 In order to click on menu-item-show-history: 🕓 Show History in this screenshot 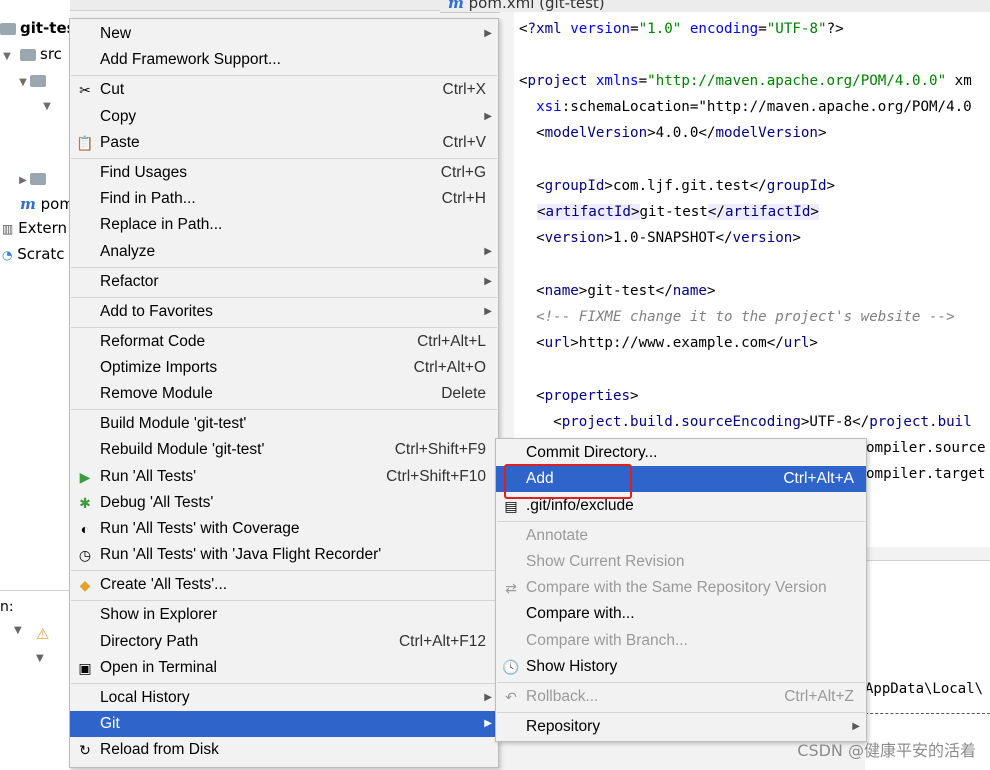, I will do `click(681, 667)`.